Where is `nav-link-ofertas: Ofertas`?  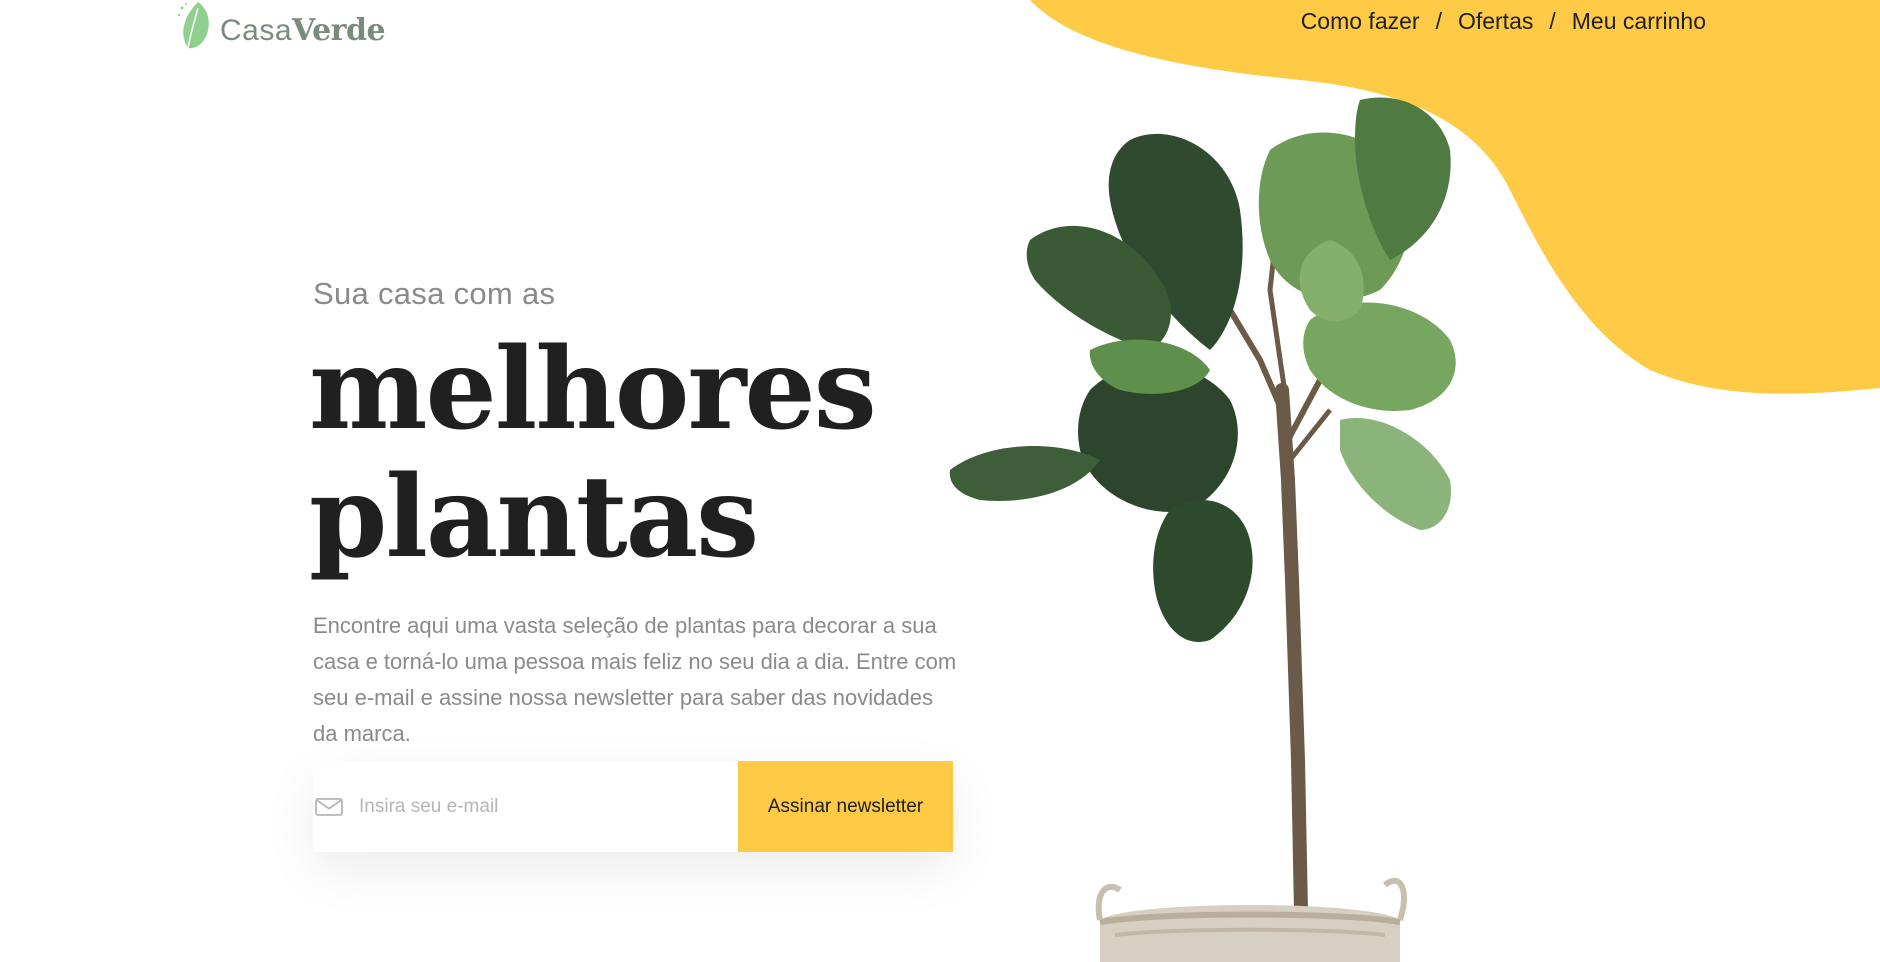
nav-link-ofertas: Ofertas is located at coordinates (1495, 21).